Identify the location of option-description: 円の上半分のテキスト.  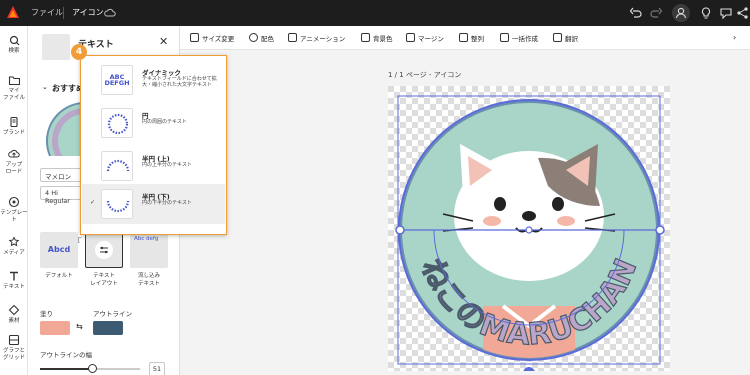
(167, 165).